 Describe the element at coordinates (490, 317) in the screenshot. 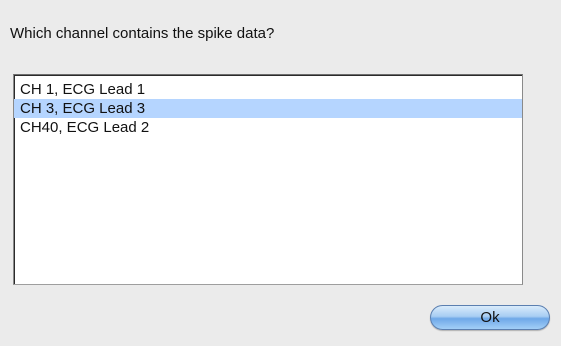

I see `ok-button: Ok` at that location.